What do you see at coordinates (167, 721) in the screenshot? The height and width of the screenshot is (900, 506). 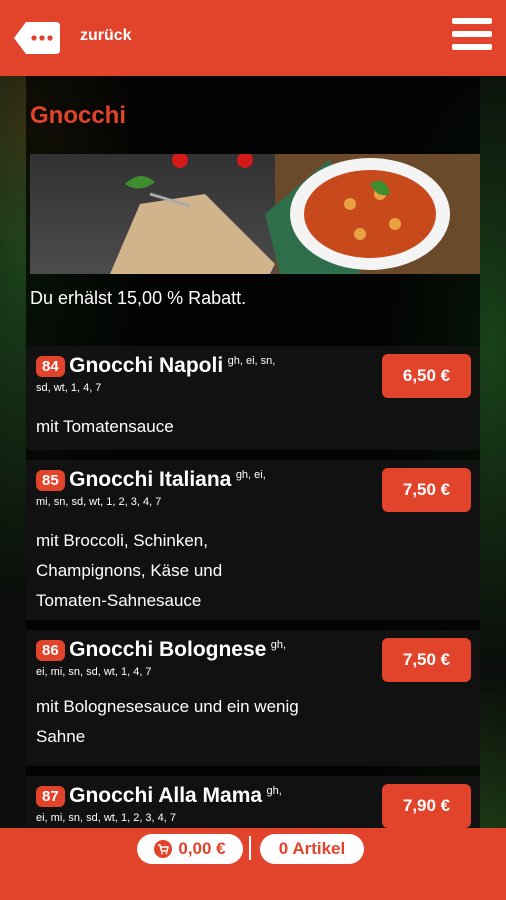 I see `item-description: mit Bolognesesauce und ein wenig Sahne` at bounding box center [167, 721].